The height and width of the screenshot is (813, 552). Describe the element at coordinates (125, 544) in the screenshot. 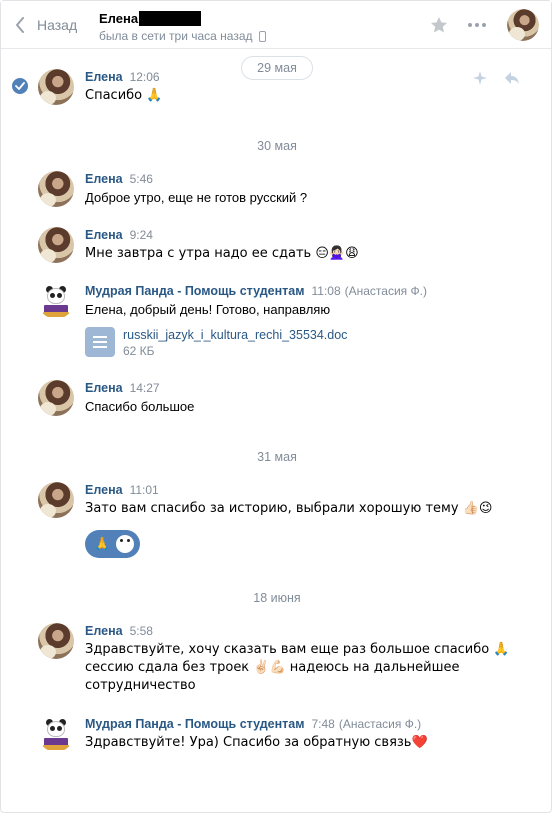

I see `reactor-avatar` at that location.